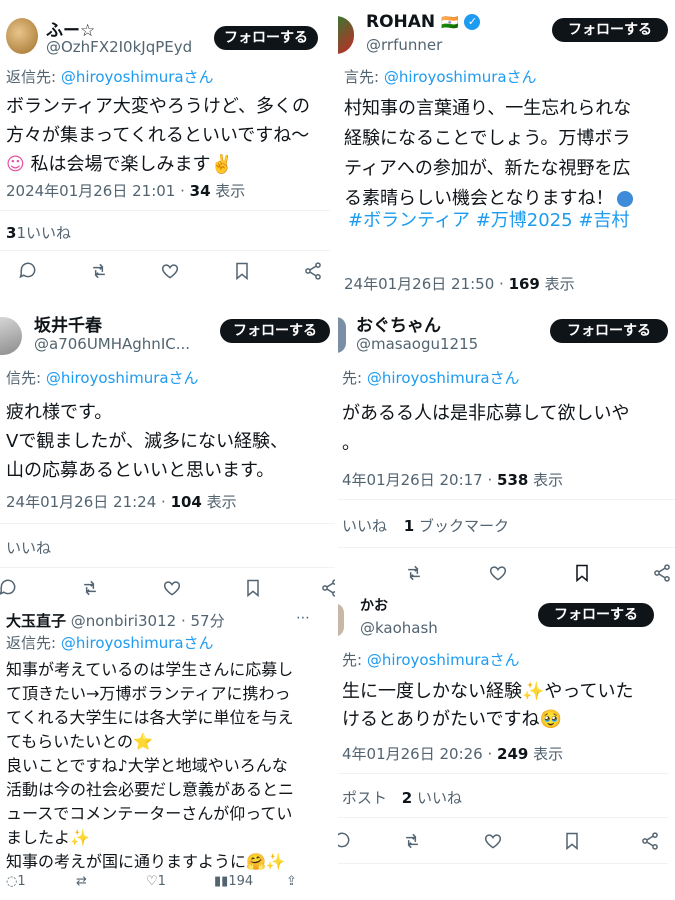 The height and width of the screenshot is (900, 675). Describe the element at coordinates (364, 798) in the screenshot. I see `repost-stat: ポスト` at that location.